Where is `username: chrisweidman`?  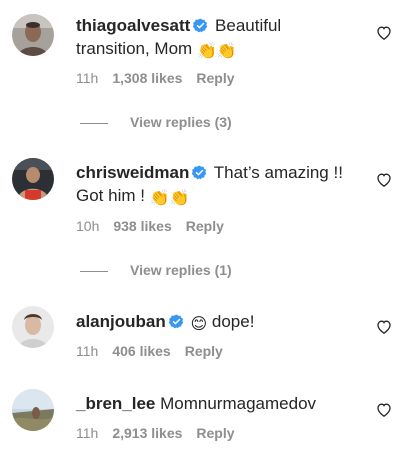 username: chrisweidman is located at coordinates (132, 172).